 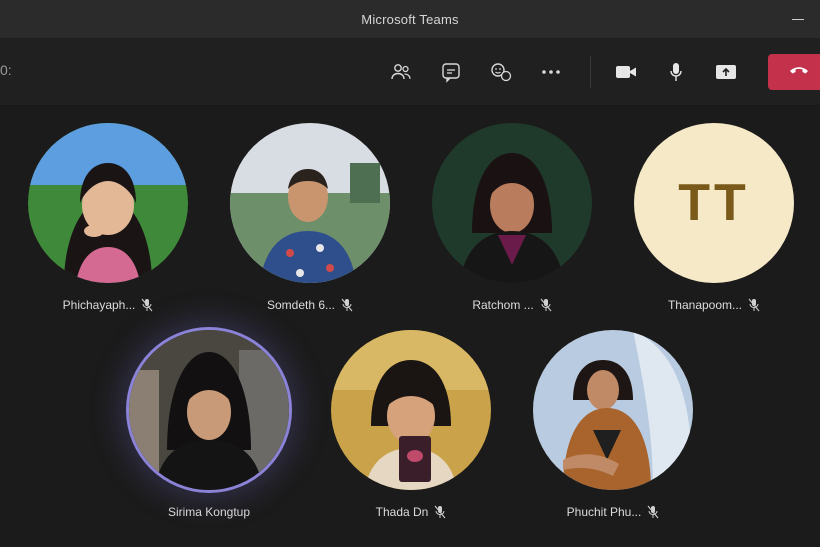 I want to click on camera-button, so click(x=626, y=72).